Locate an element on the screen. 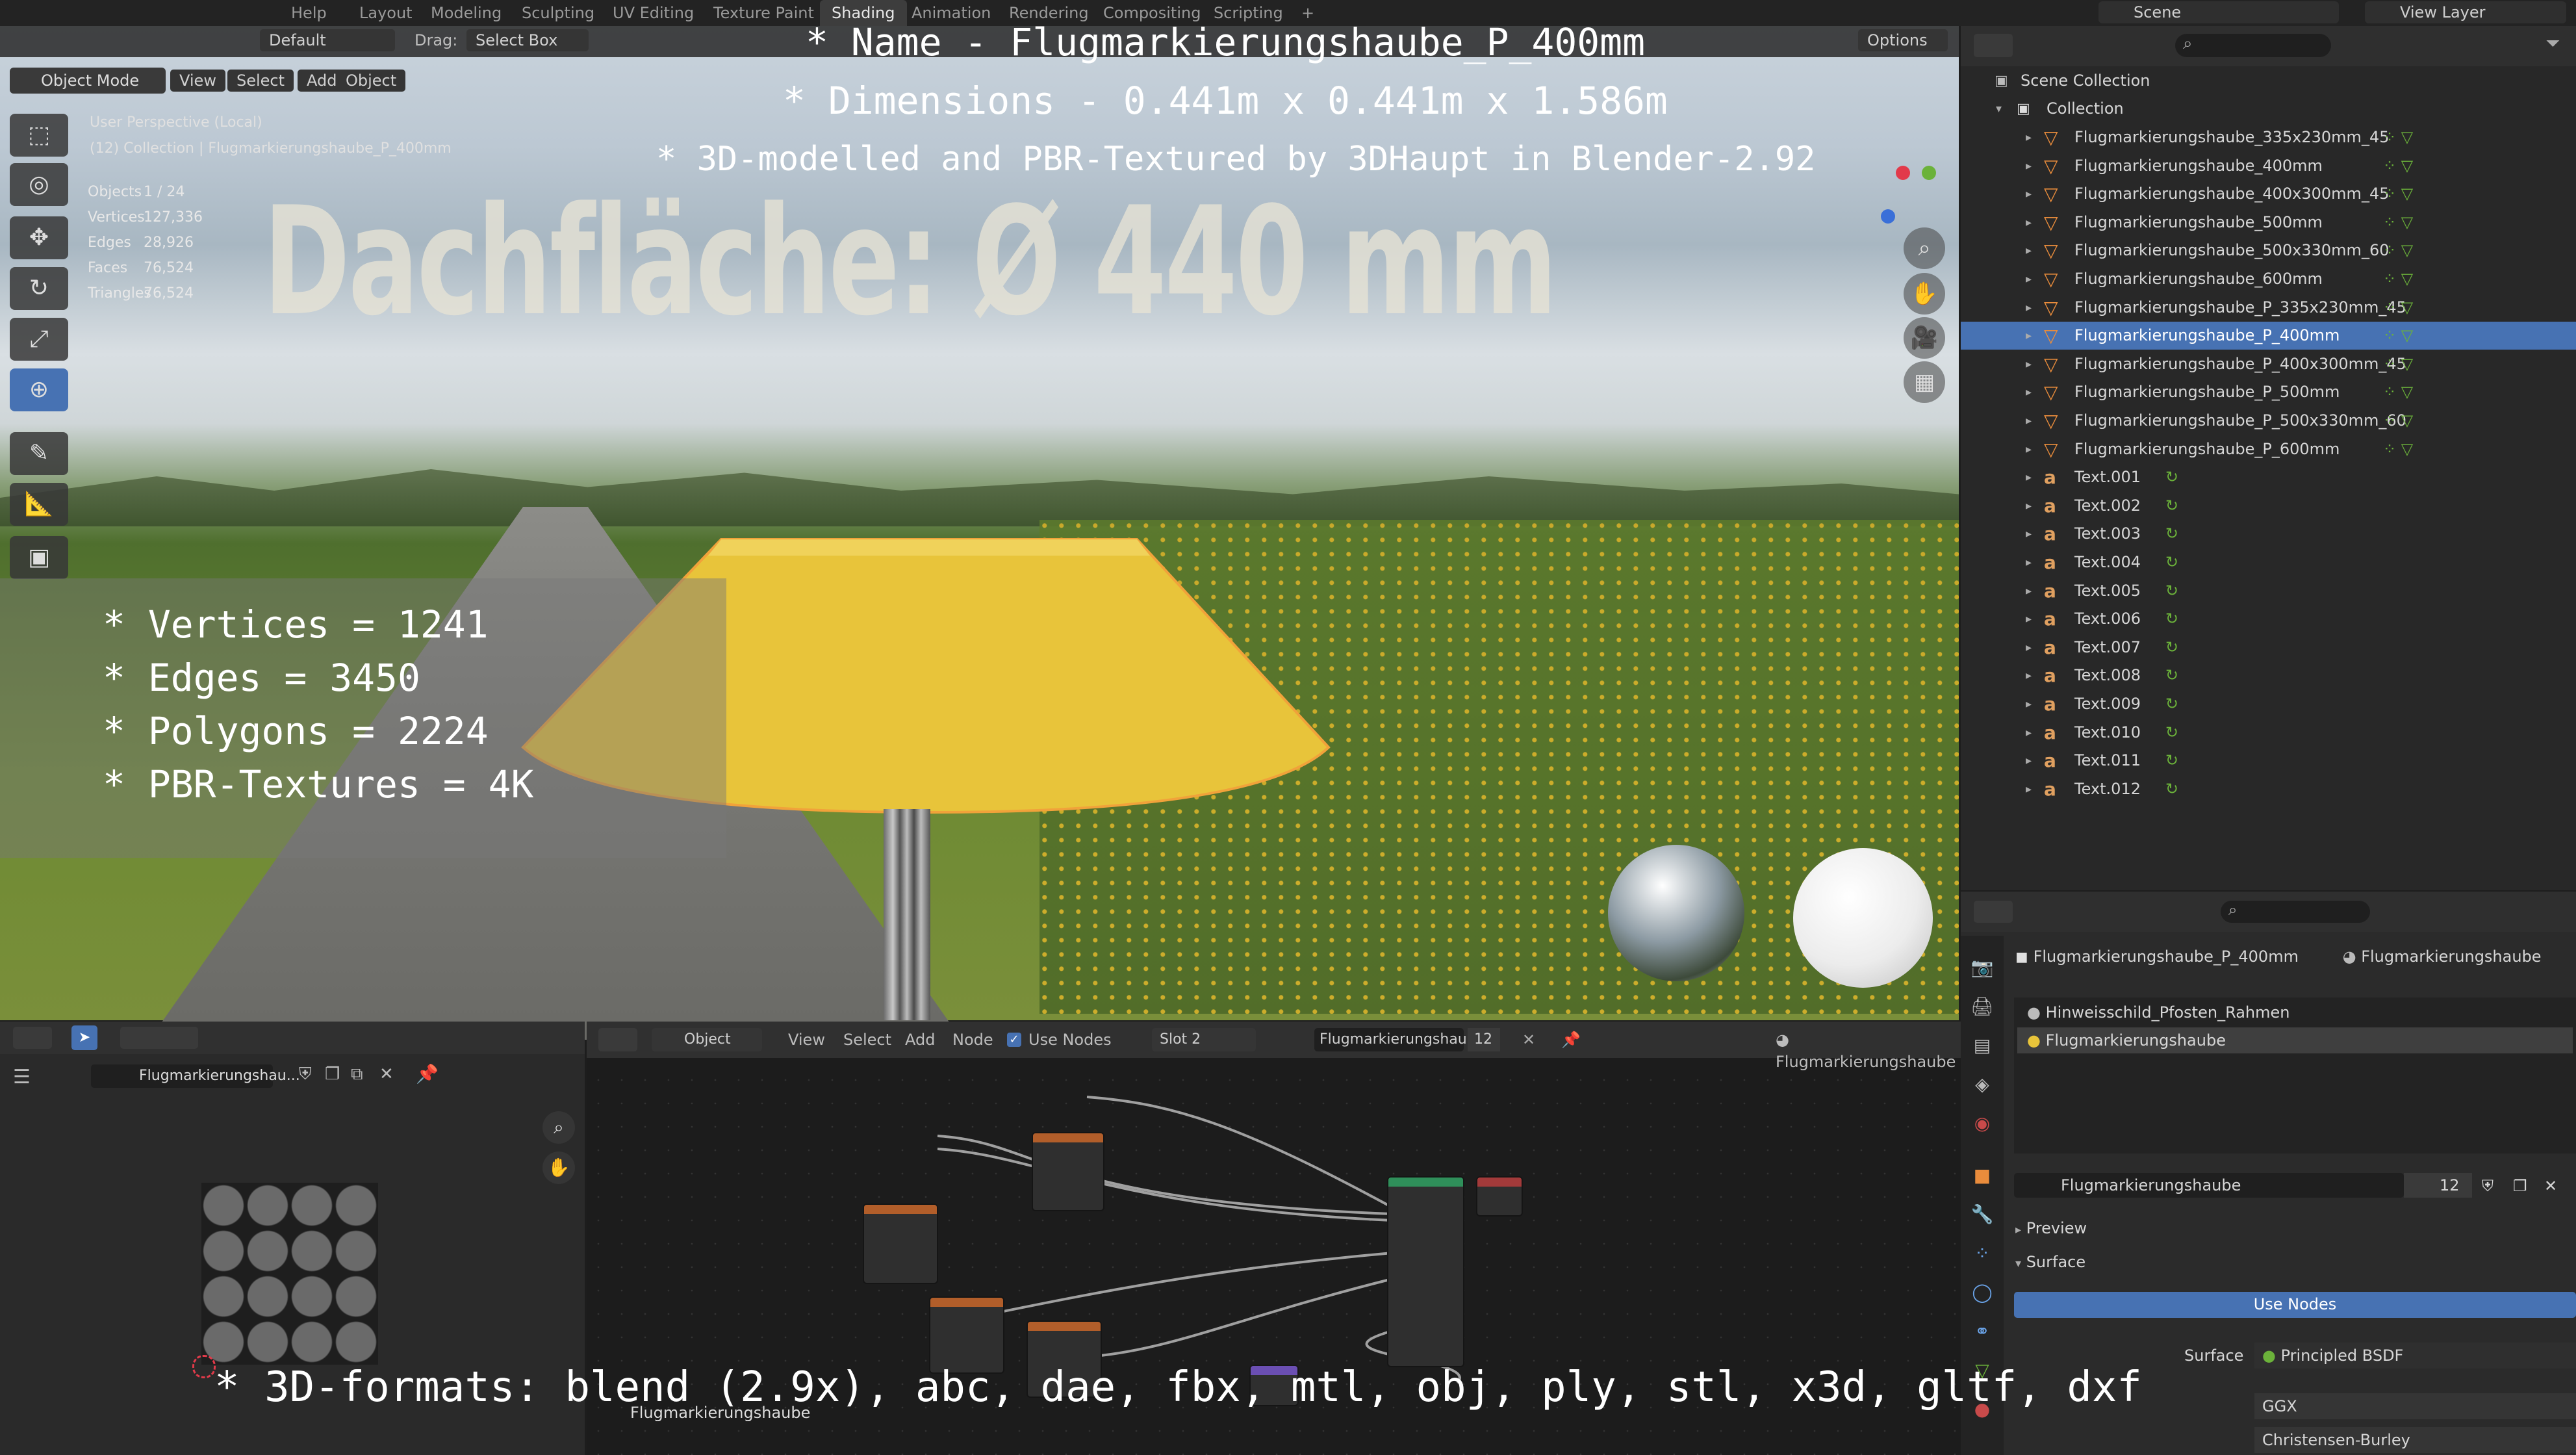 Image resolution: width=2576 pixels, height=1455 pixels. shader-node is located at coordinates (1068, 1171).